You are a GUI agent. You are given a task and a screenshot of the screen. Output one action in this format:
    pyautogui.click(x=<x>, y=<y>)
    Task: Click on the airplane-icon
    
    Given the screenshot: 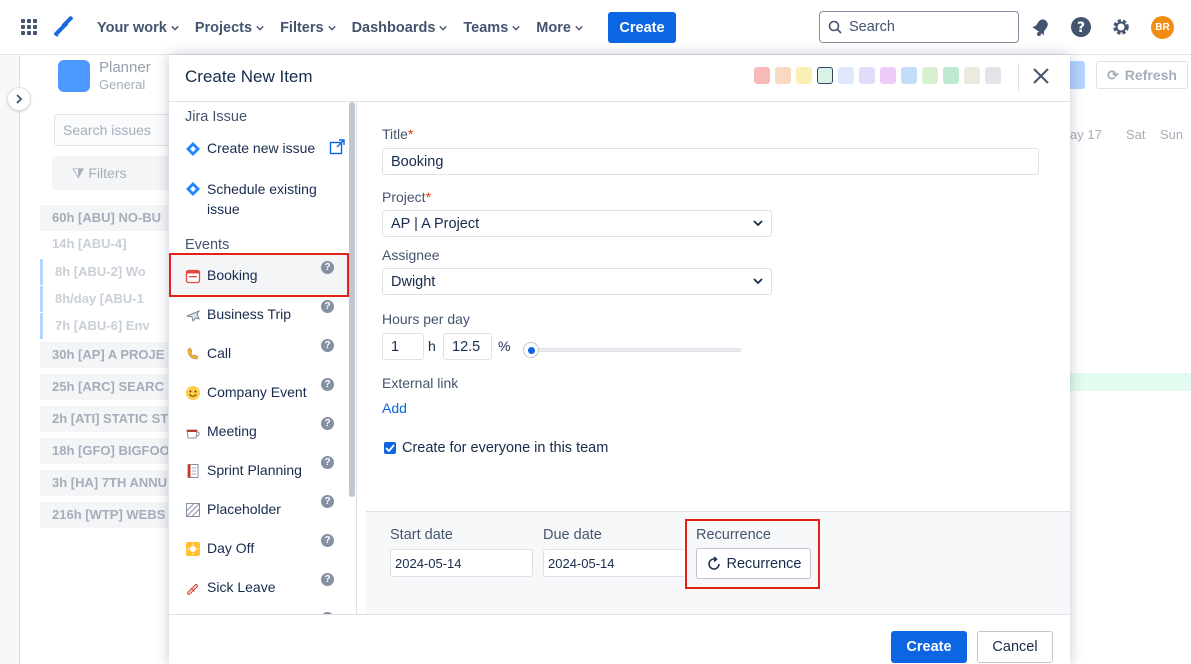 What is the action you would take?
    pyautogui.click(x=193, y=316)
    